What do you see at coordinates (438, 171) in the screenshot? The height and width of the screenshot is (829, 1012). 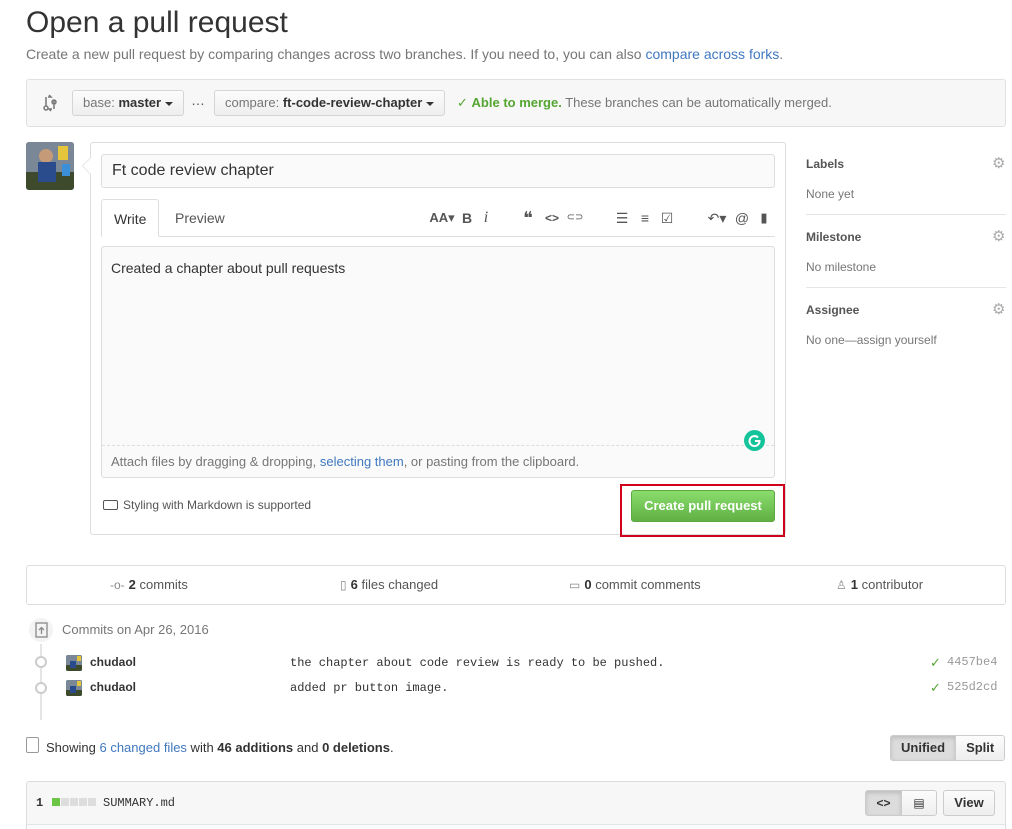 I see `pr-title-input` at bounding box center [438, 171].